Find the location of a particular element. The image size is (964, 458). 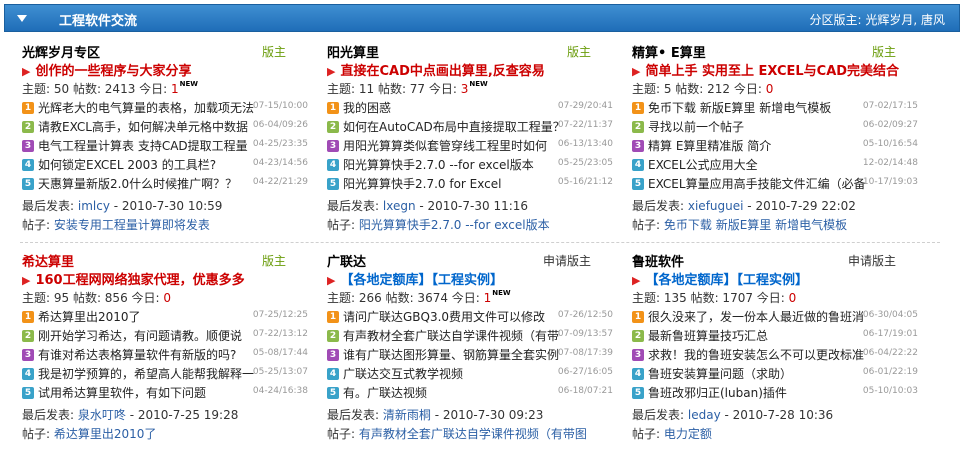

last-post-link: 有声教材全套广联达自学课件视频（有带图 is located at coordinates (473, 434).